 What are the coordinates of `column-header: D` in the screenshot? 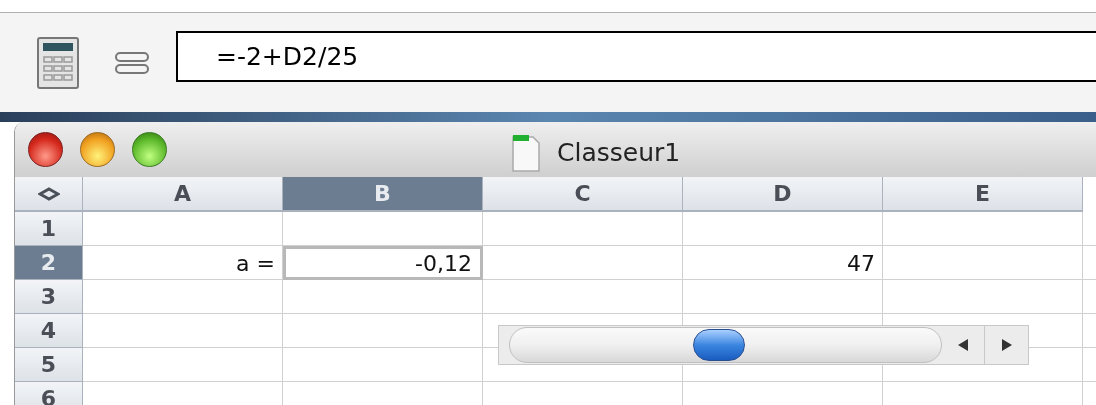 It's located at (783, 194).